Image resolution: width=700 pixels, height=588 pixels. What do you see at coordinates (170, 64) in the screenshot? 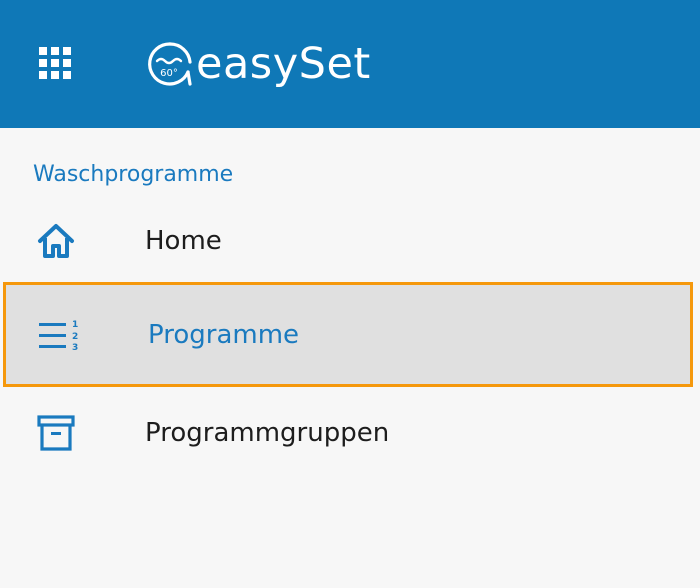
I see `washing-machine-logo-icon: 60°` at bounding box center [170, 64].